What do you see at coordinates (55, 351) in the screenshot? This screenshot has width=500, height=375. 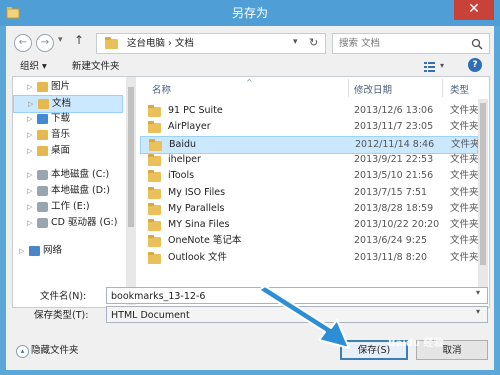 I see `hide-folders-toggle: 隐藏文件夹` at bounding box center [55, 351].